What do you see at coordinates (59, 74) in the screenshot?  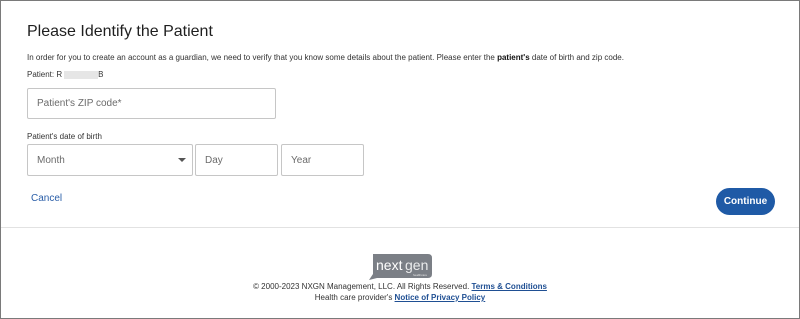 I see `patient-name-start: R` at bounding box center [59, 74].